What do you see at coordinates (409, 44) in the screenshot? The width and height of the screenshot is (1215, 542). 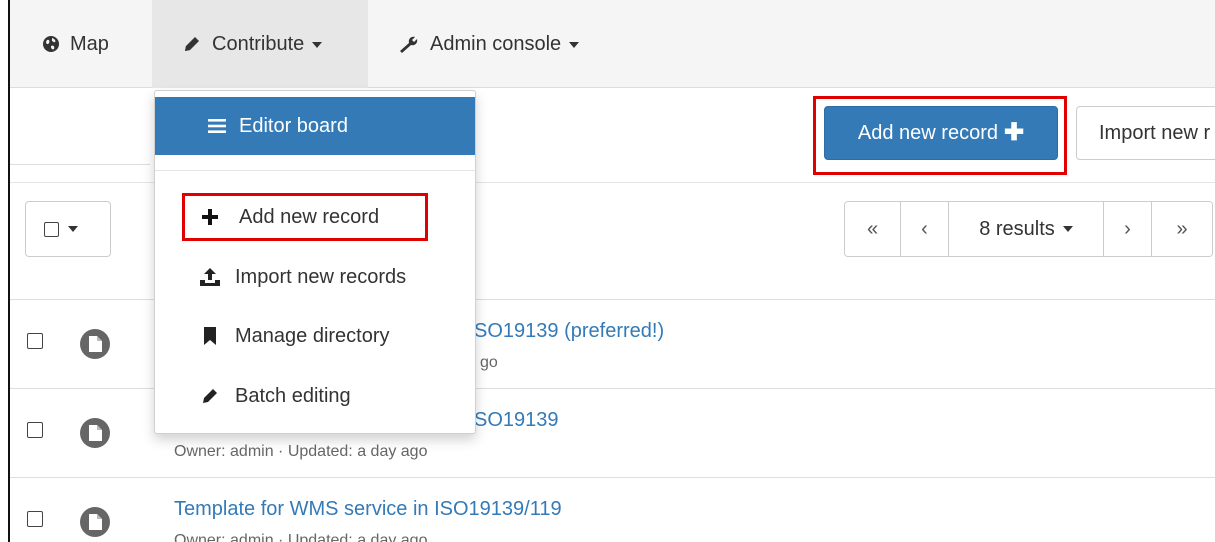 I see `wrench-icon` at bounding box center [409, 44].